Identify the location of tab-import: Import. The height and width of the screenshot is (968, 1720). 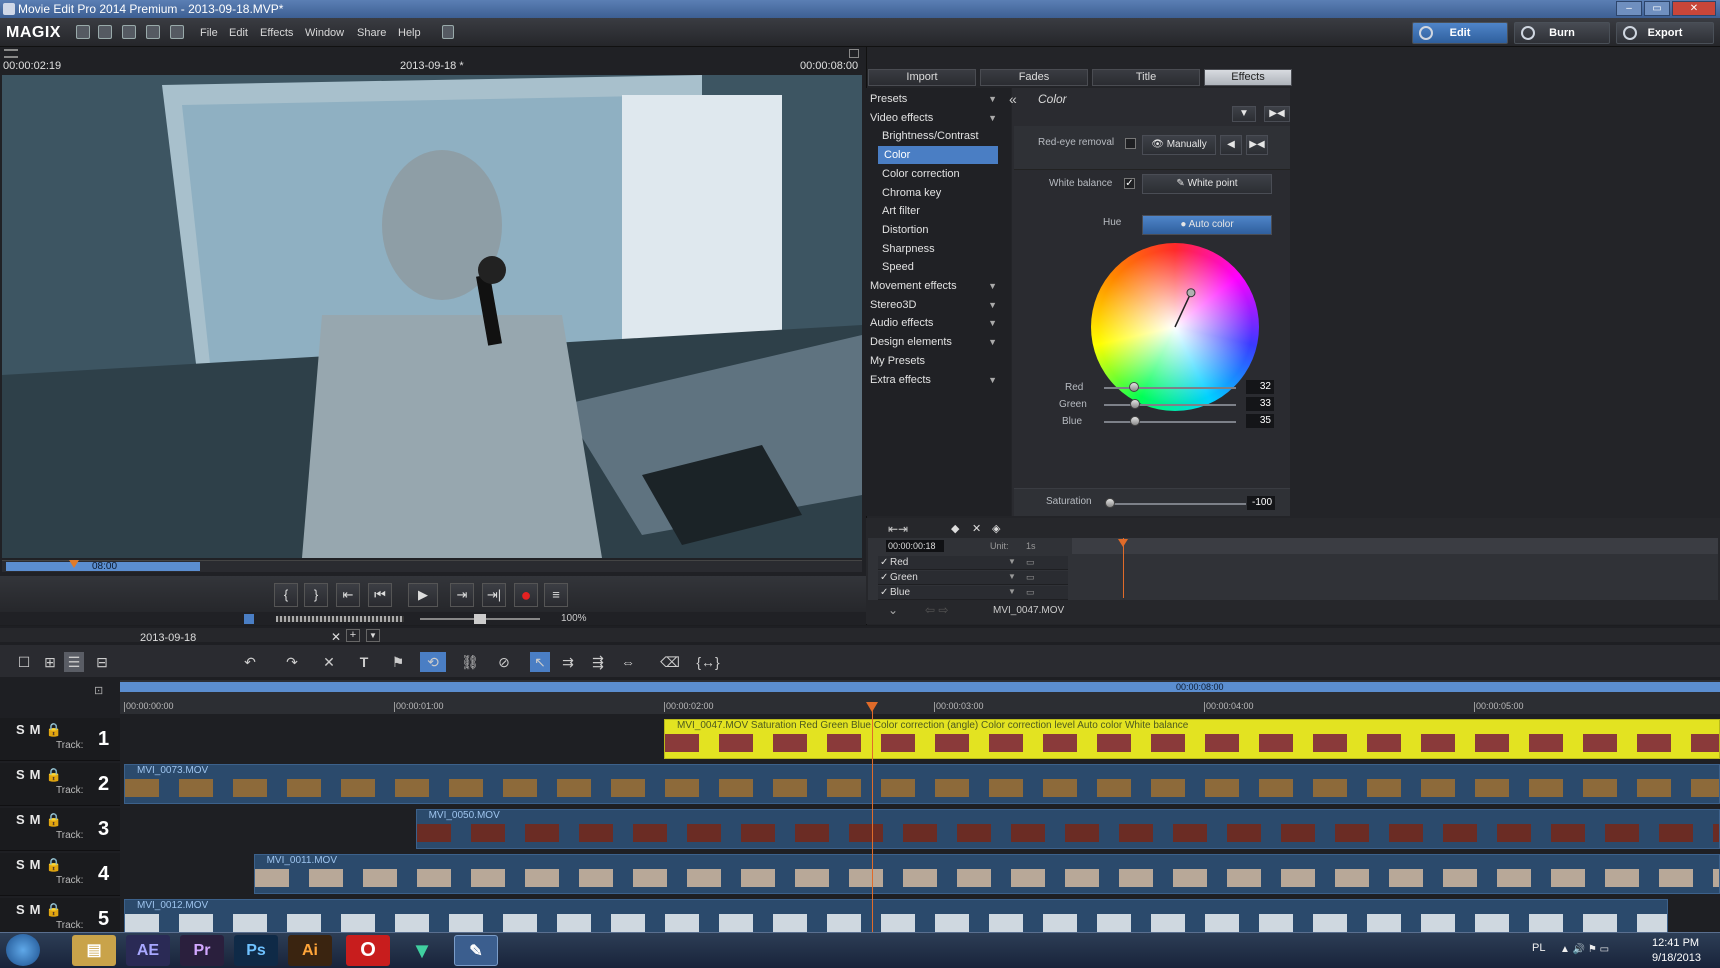
(922, 77).